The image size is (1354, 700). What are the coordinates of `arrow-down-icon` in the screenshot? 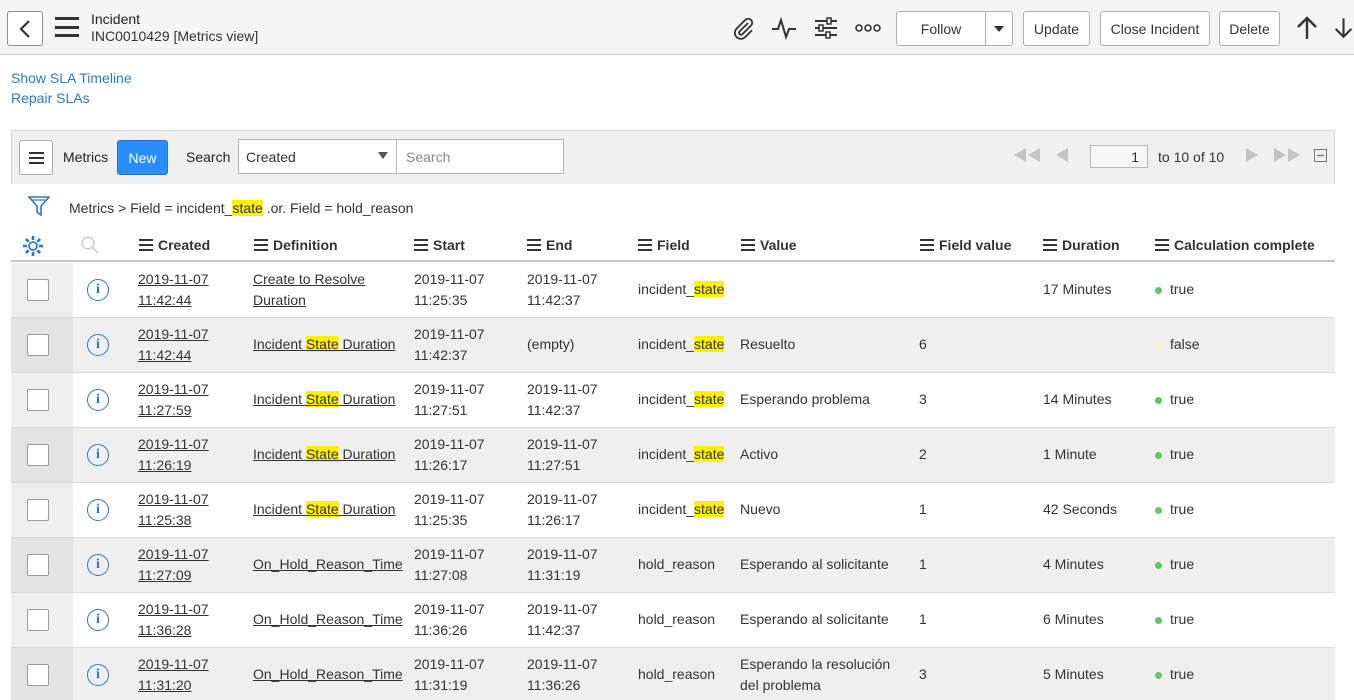 It's located at (1343, 28).